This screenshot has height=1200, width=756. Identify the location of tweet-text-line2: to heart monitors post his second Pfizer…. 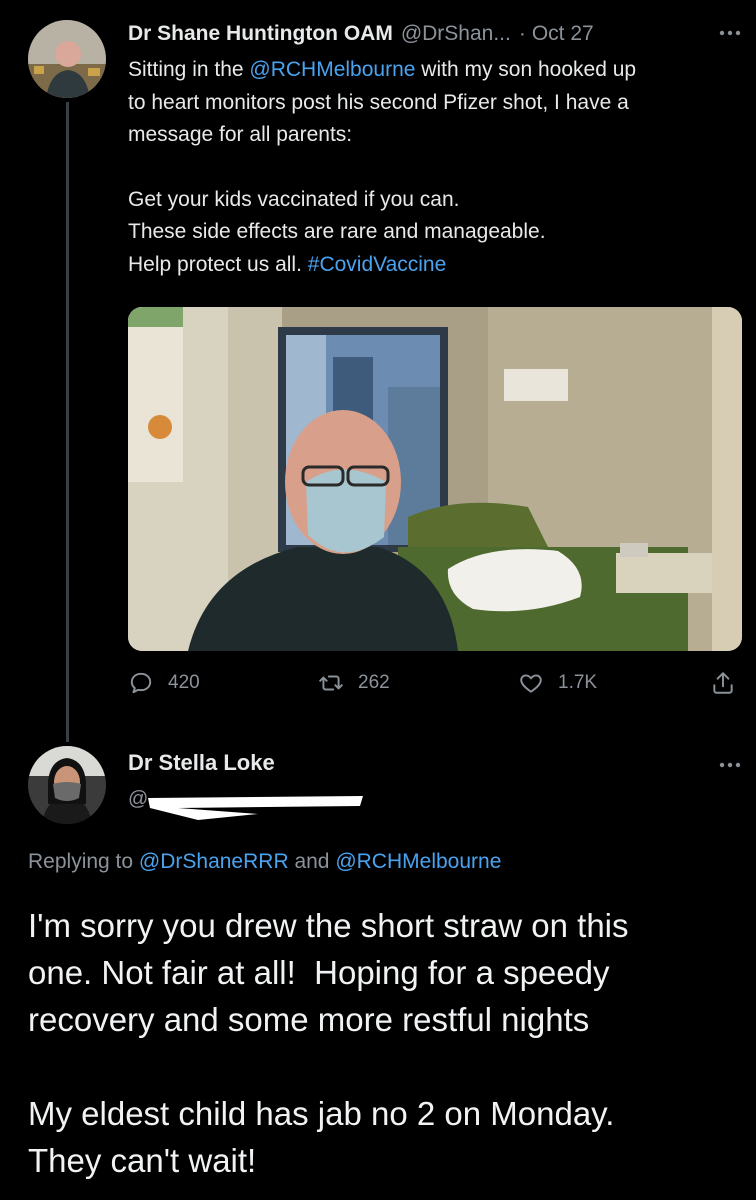
(378, 102).